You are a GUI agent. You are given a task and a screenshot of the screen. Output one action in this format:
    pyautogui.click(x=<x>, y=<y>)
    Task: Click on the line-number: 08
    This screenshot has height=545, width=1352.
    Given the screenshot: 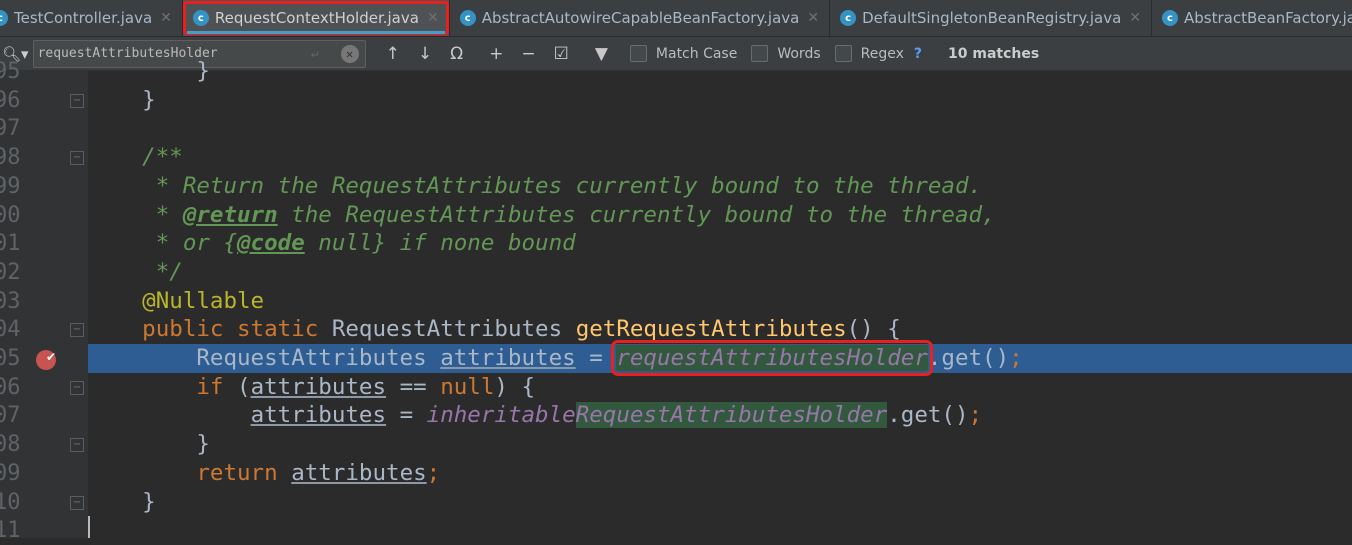 What is the action you would take?
    pyautogui.click(x=10, y=445)
    